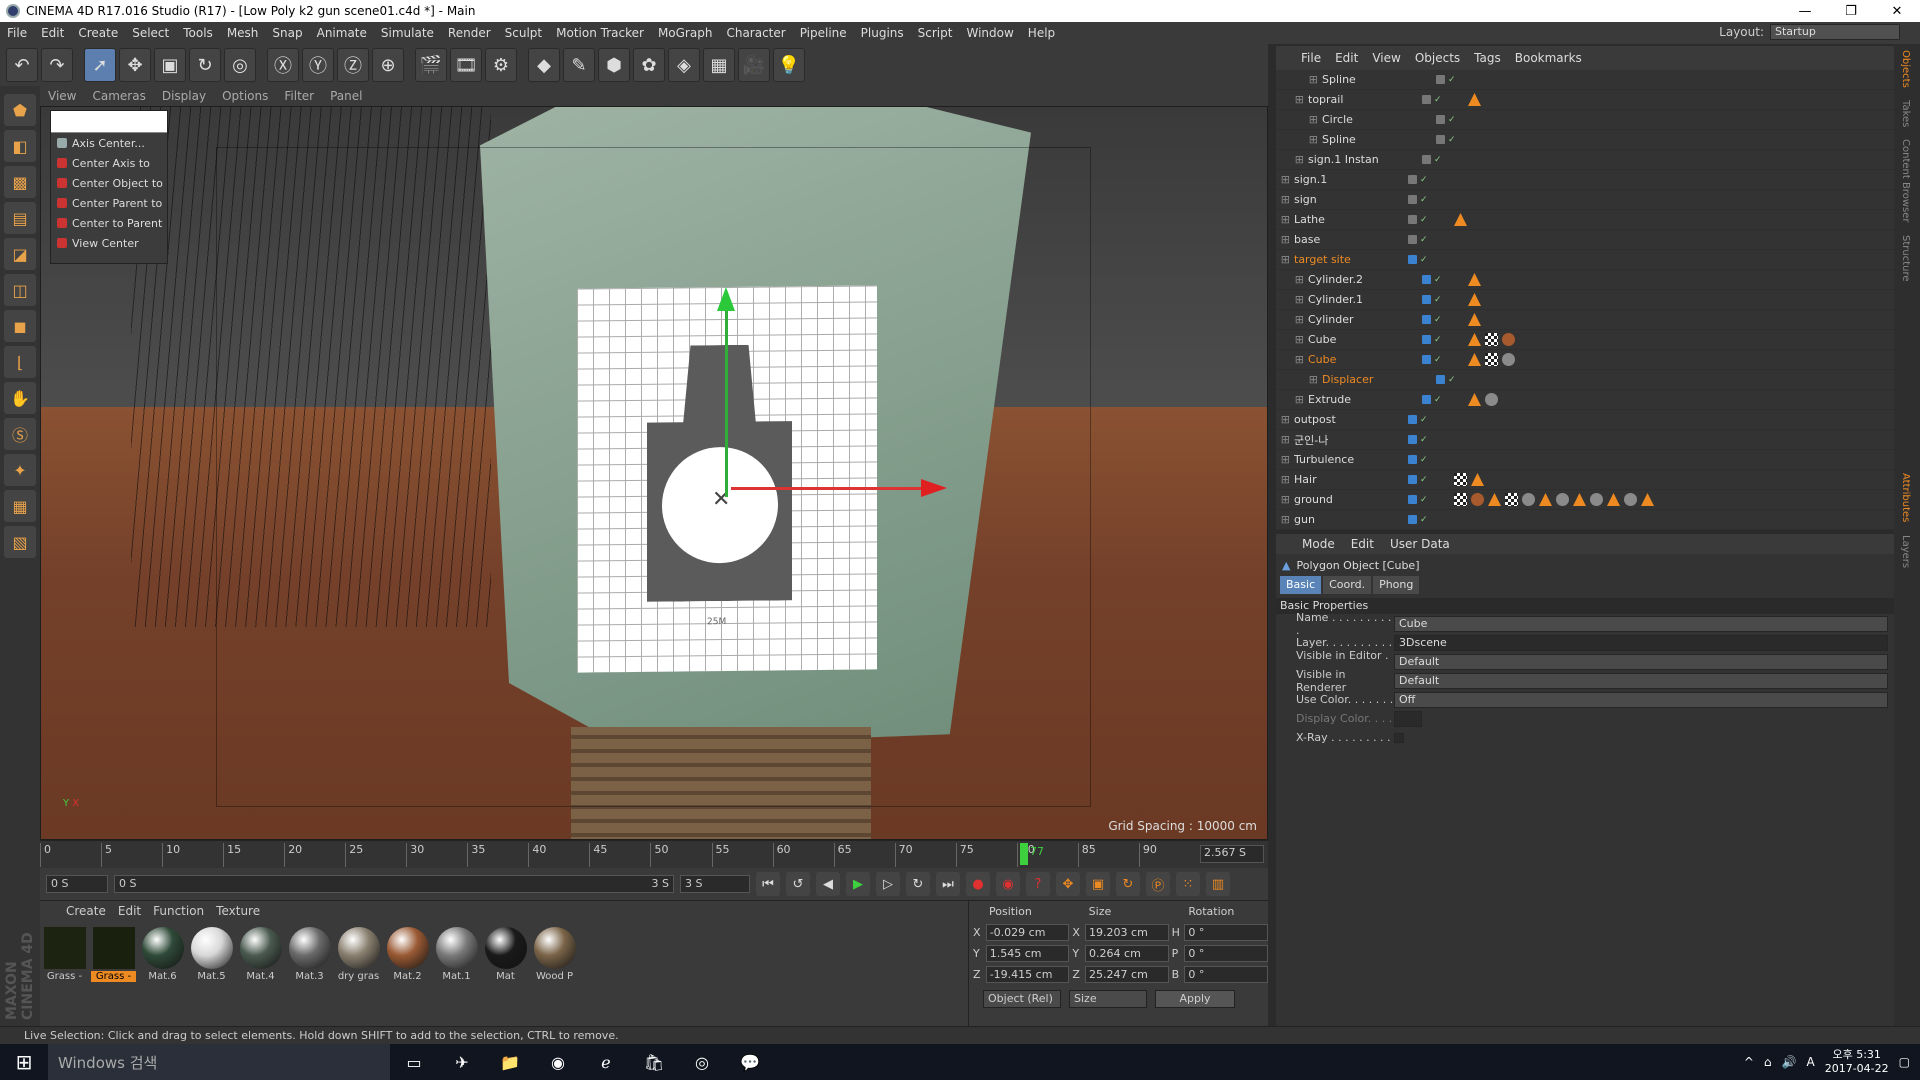  What do you see at coordinates (1585, 80) in the screenshot?
I see `object-row: ⊞ Spline ✓` at bounding box center [1585, 80].